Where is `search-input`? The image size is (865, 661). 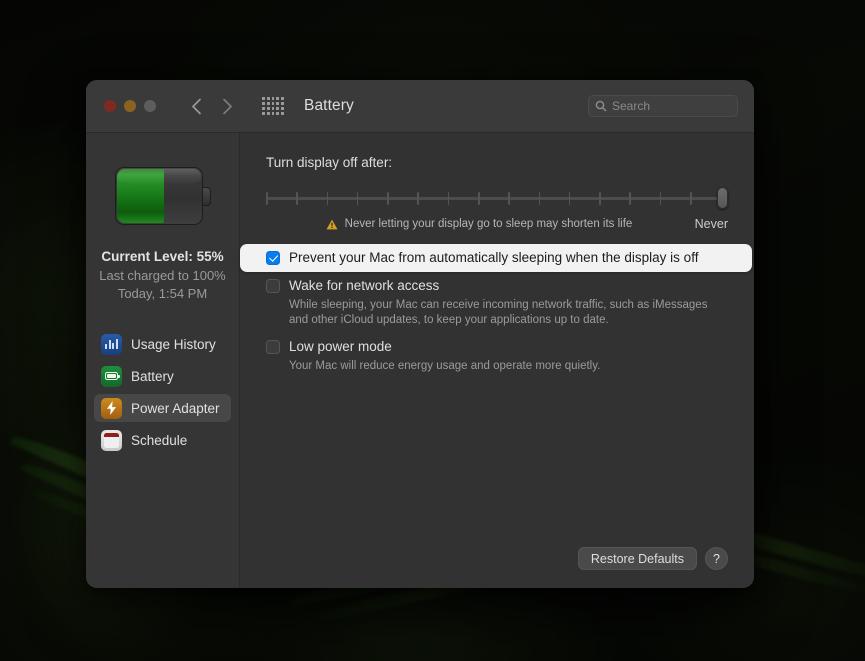 search-input is located at coordinates (671, 106).